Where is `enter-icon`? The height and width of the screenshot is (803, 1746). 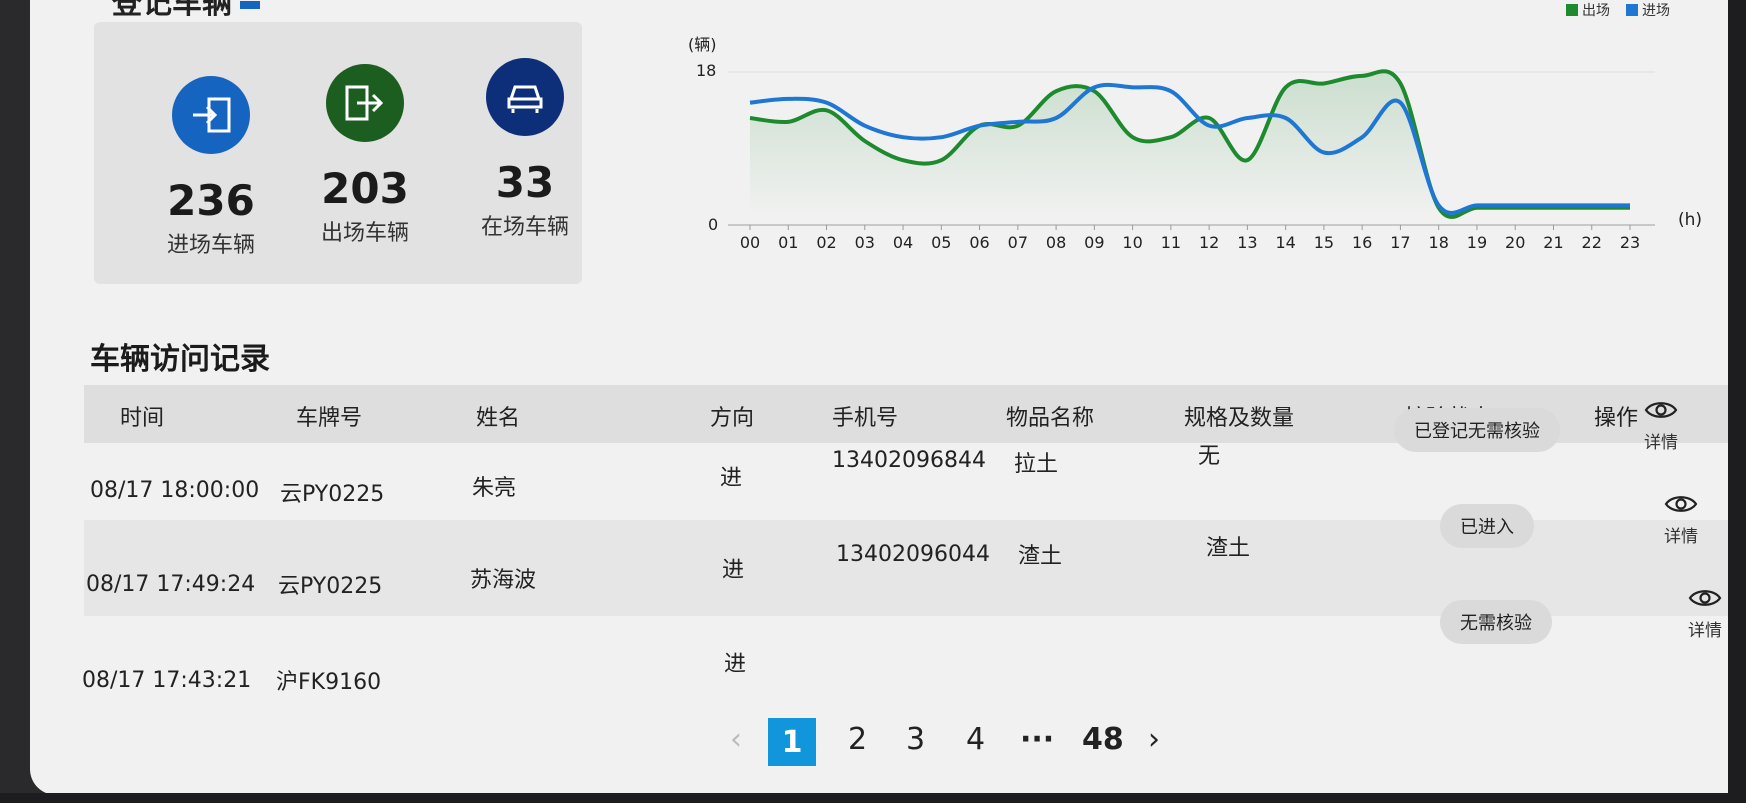
enter-icon is located at coordinates (211, 115).